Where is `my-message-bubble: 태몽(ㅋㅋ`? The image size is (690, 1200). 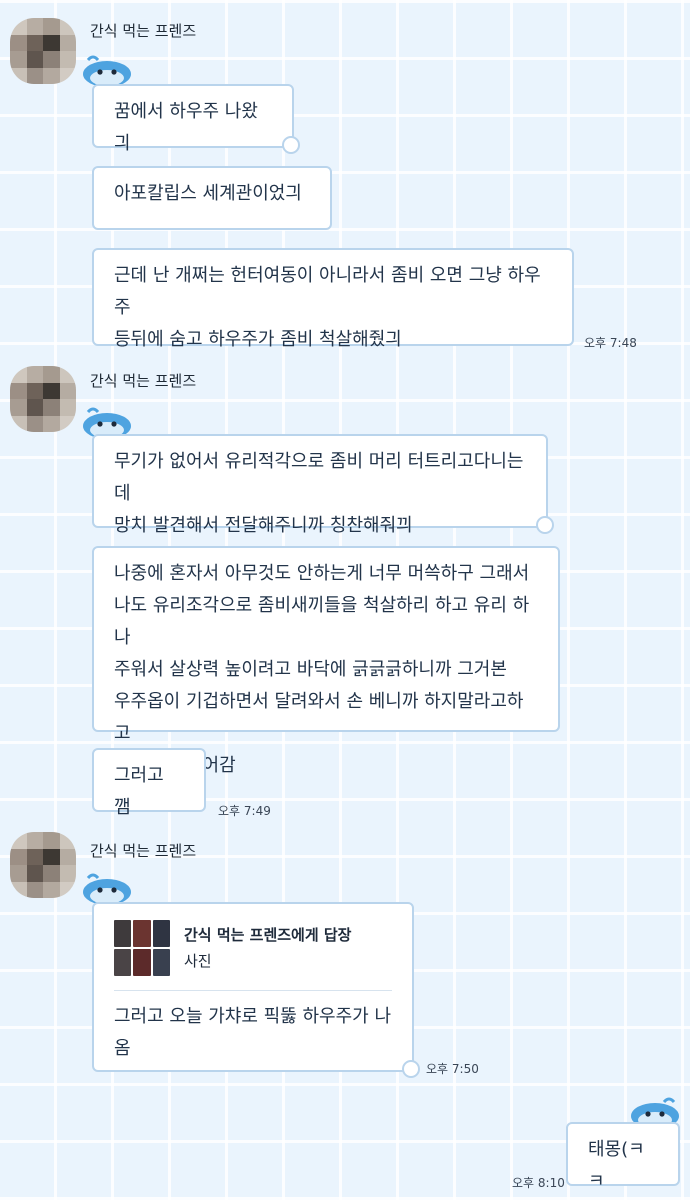 my-message-bubble: 태몽(ㅋㅋ is located at coordinates (623, 1157).